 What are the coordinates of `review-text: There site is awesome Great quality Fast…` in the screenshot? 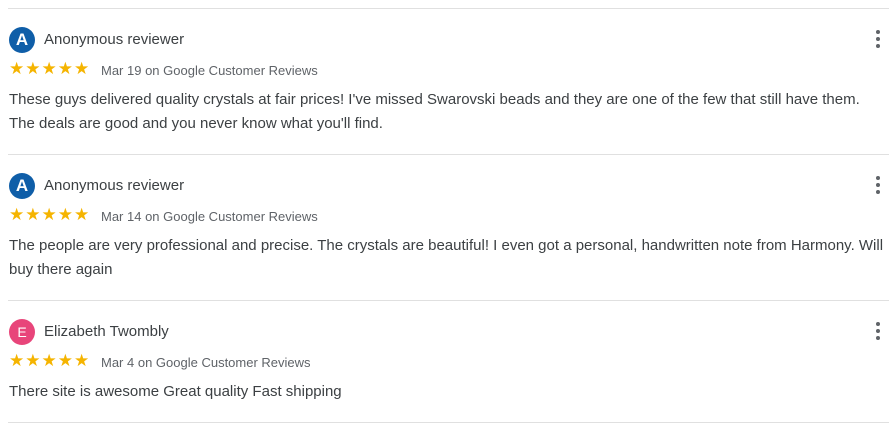 It's located at (175, 391).